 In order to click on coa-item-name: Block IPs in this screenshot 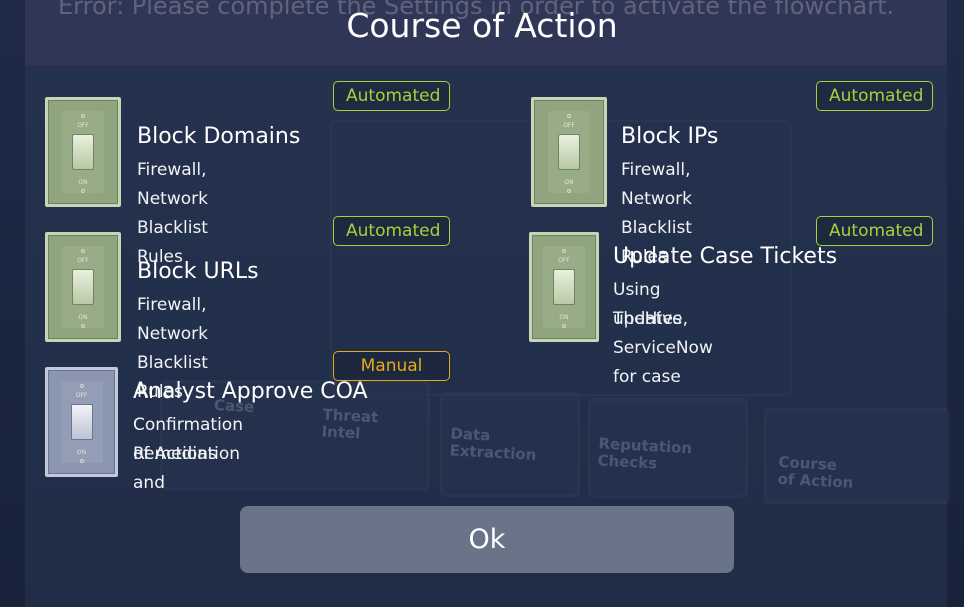, I will do `click(670, 136)`.